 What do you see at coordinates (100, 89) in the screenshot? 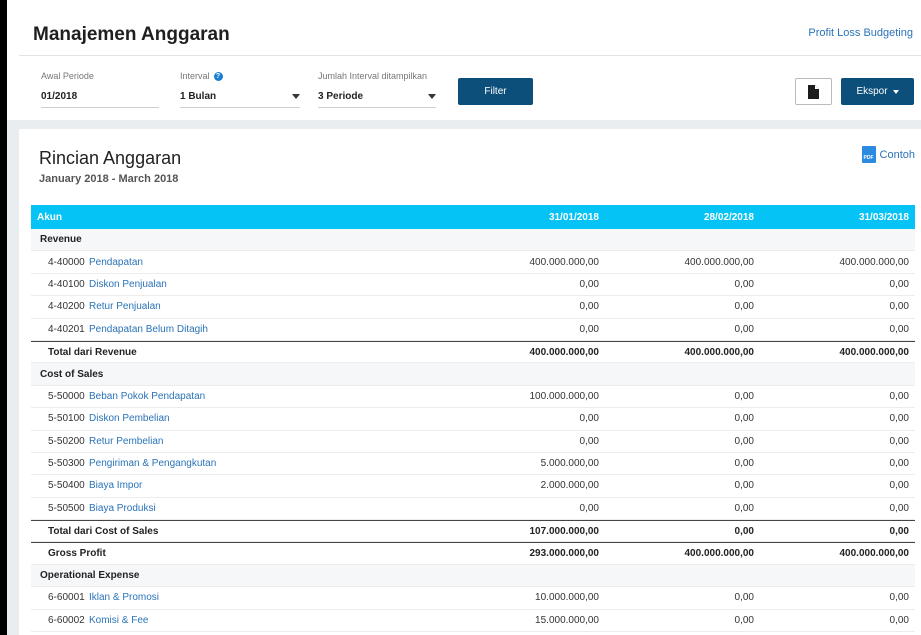
I see `awal-periode-field: Awal Periode 01/2018` at bounding box center [100, 89].